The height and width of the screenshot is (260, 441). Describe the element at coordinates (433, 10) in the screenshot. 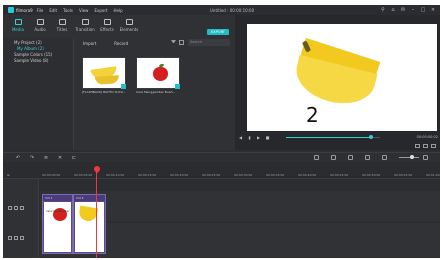

I see `close-icon: ×` at that location.